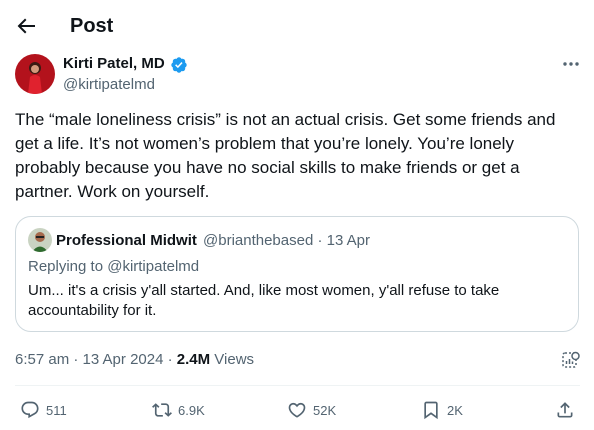 This screenshot has height=430, width=594. Describe the element at coordinates (191, 410) in the screenshot. I see `repost-count: 6.9K` at that location.